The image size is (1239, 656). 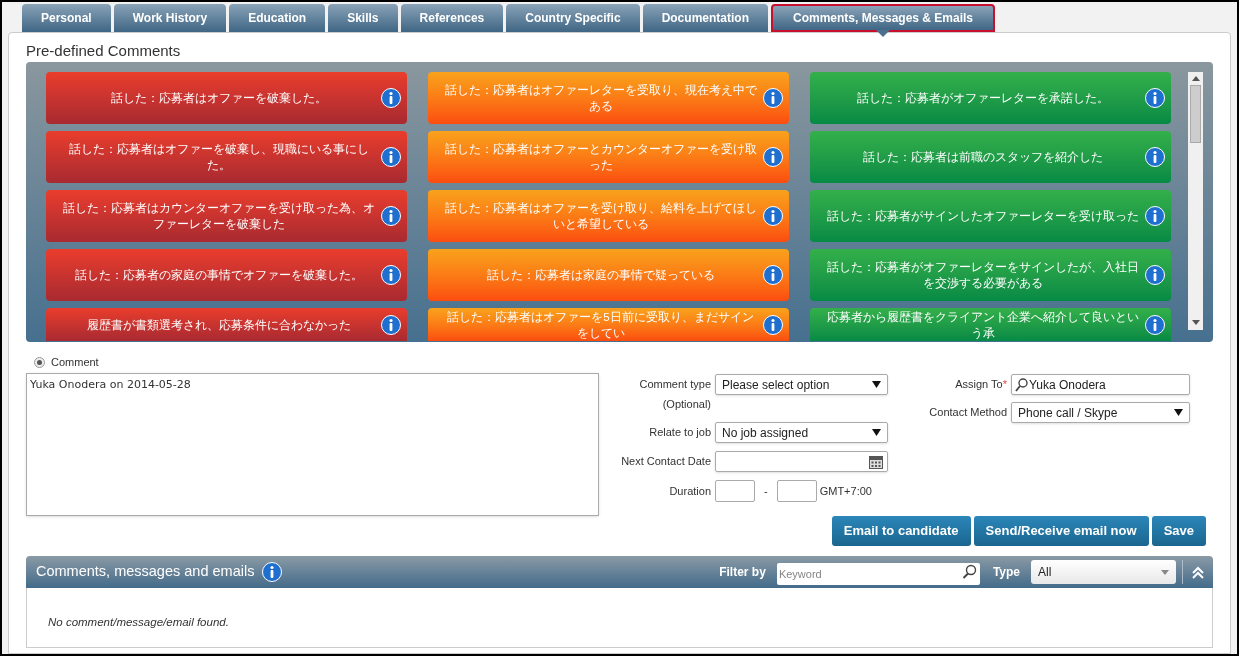 What do you see at coordinates (705, 18) in the screenshot?
I see `tab: Documentation` at bounding box center [705, 18].